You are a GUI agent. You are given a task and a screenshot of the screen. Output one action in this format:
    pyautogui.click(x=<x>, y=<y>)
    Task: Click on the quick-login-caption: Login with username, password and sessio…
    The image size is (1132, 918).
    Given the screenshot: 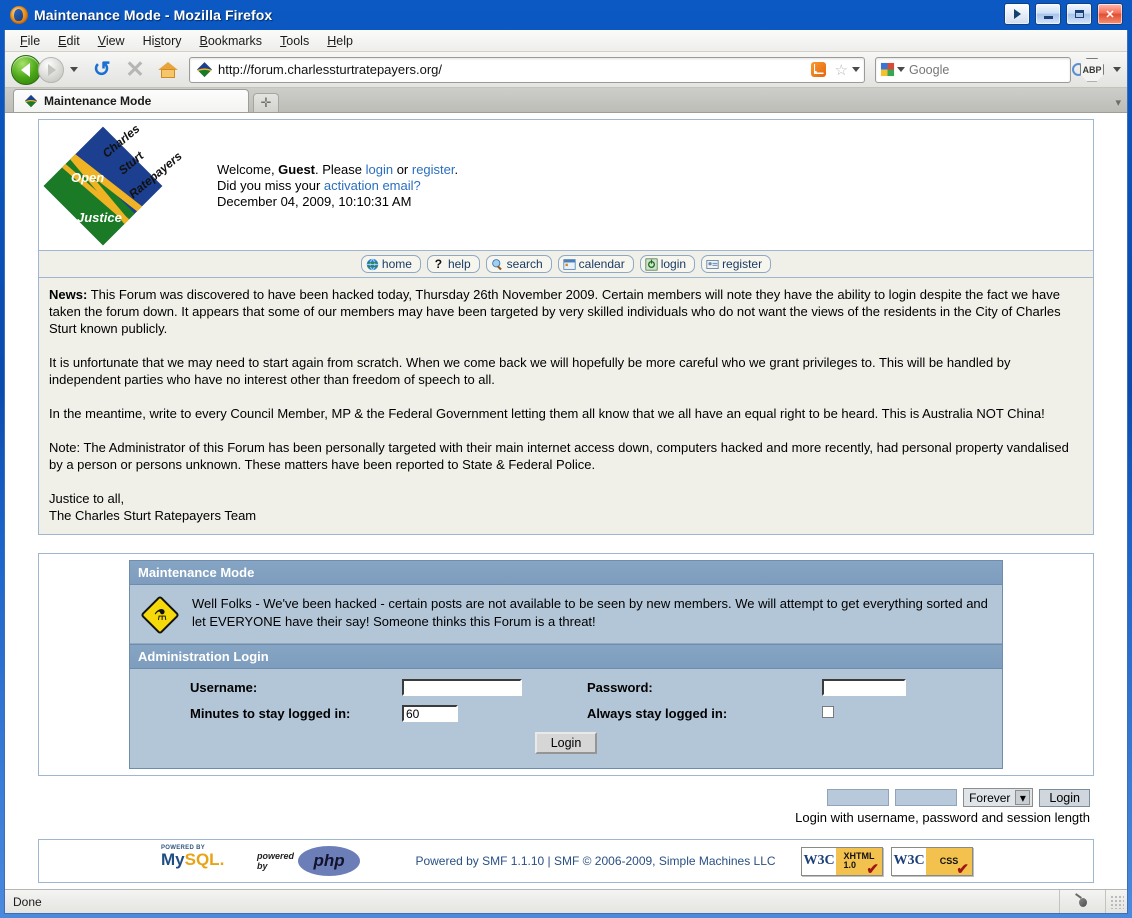 What is the action you would take?
    pyautogui.click(x=942, y=817)
    